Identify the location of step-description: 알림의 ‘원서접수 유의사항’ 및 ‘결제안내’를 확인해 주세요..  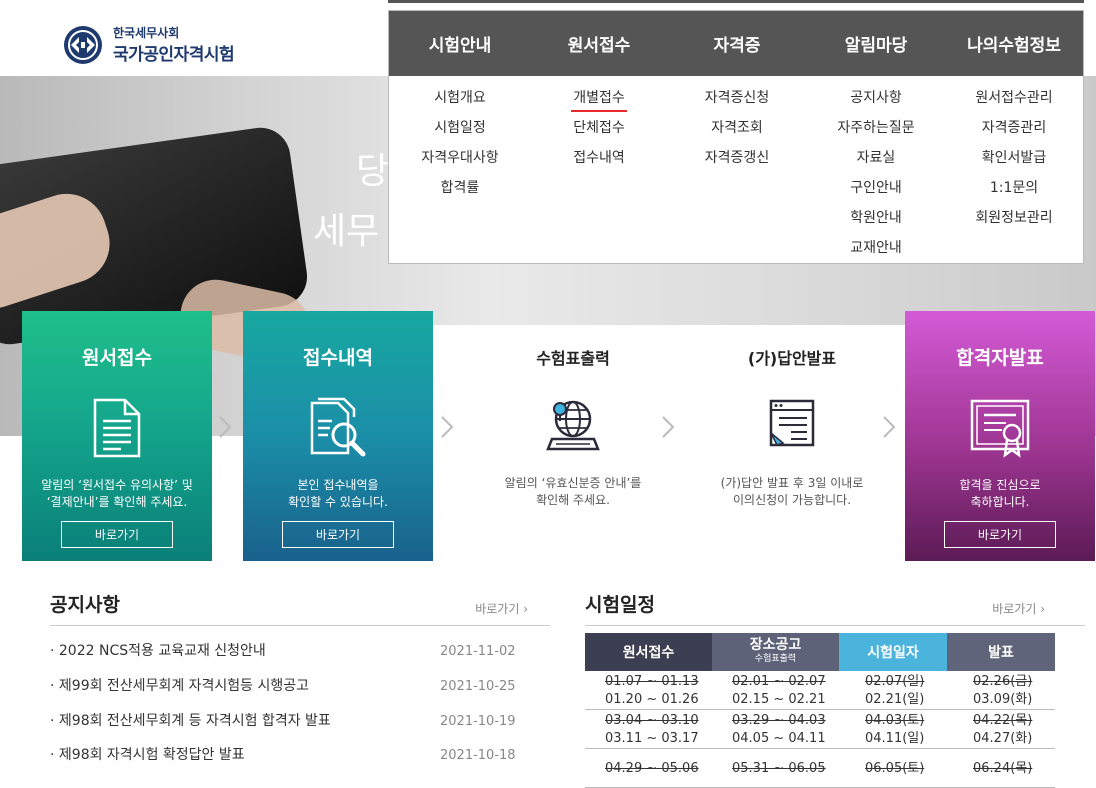
(117, 494).